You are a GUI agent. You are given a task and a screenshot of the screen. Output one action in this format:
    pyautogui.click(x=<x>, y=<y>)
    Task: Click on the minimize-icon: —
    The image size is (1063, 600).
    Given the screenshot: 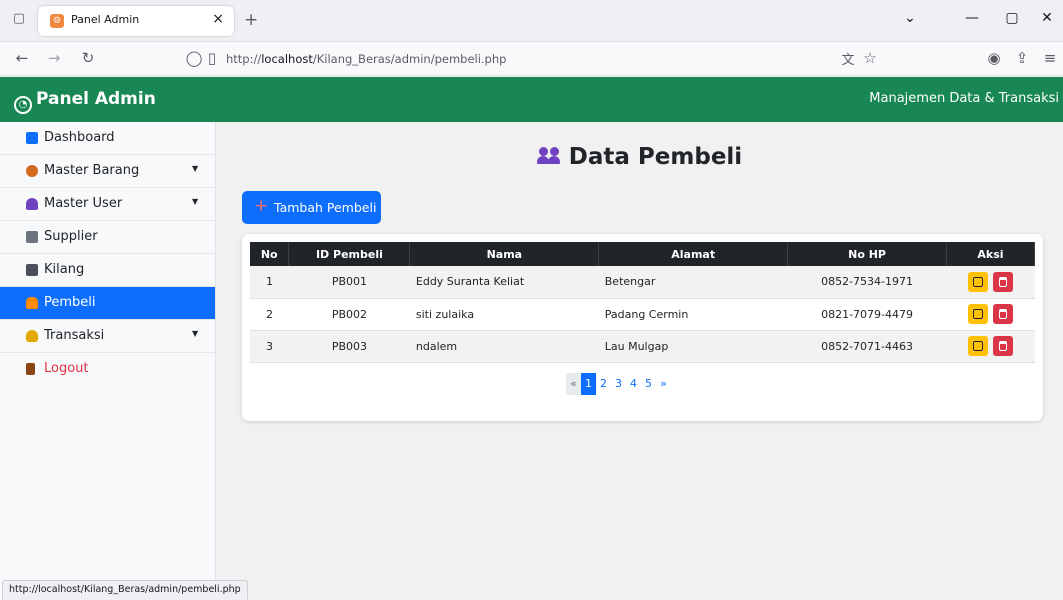 What is the action you would take?
    pyautogui.click(x=972, y=18)
    